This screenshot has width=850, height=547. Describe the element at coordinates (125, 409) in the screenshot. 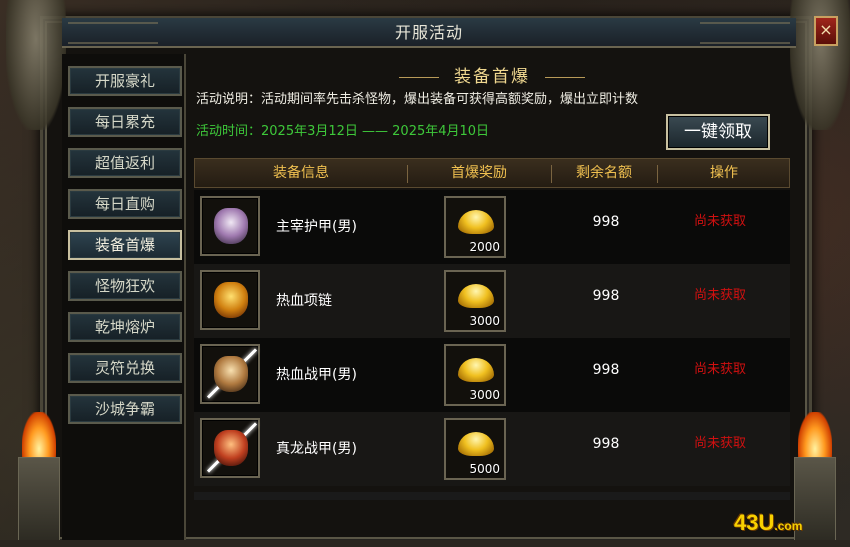

I see `sidebar-item-siege-war: 沙城争霸` at that location.